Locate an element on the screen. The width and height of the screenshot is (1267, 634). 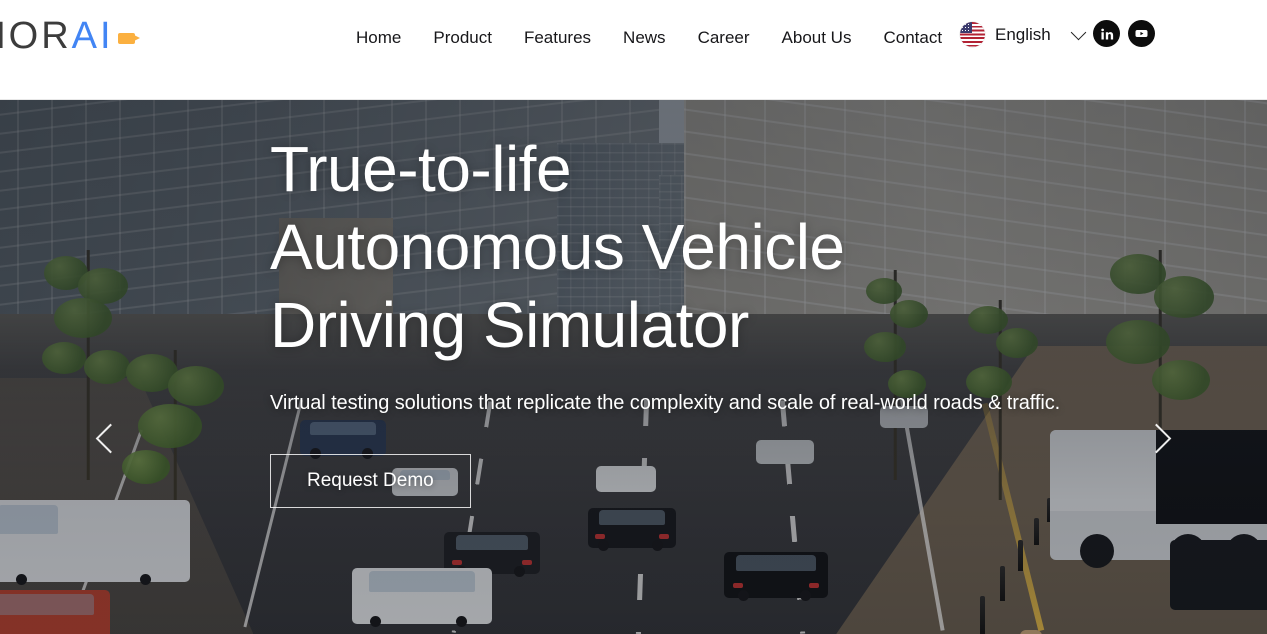
logo-text-ai: AI is located at coordinates (92, 36).